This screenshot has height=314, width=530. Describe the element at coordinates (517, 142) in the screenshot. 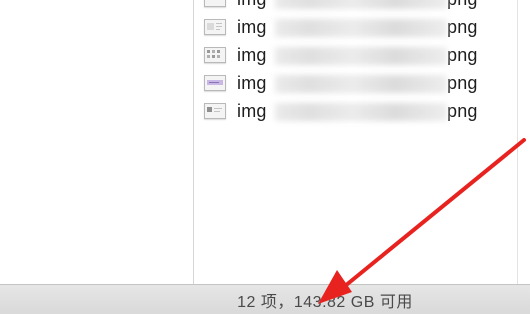

I see `column-divider-right` at that location.